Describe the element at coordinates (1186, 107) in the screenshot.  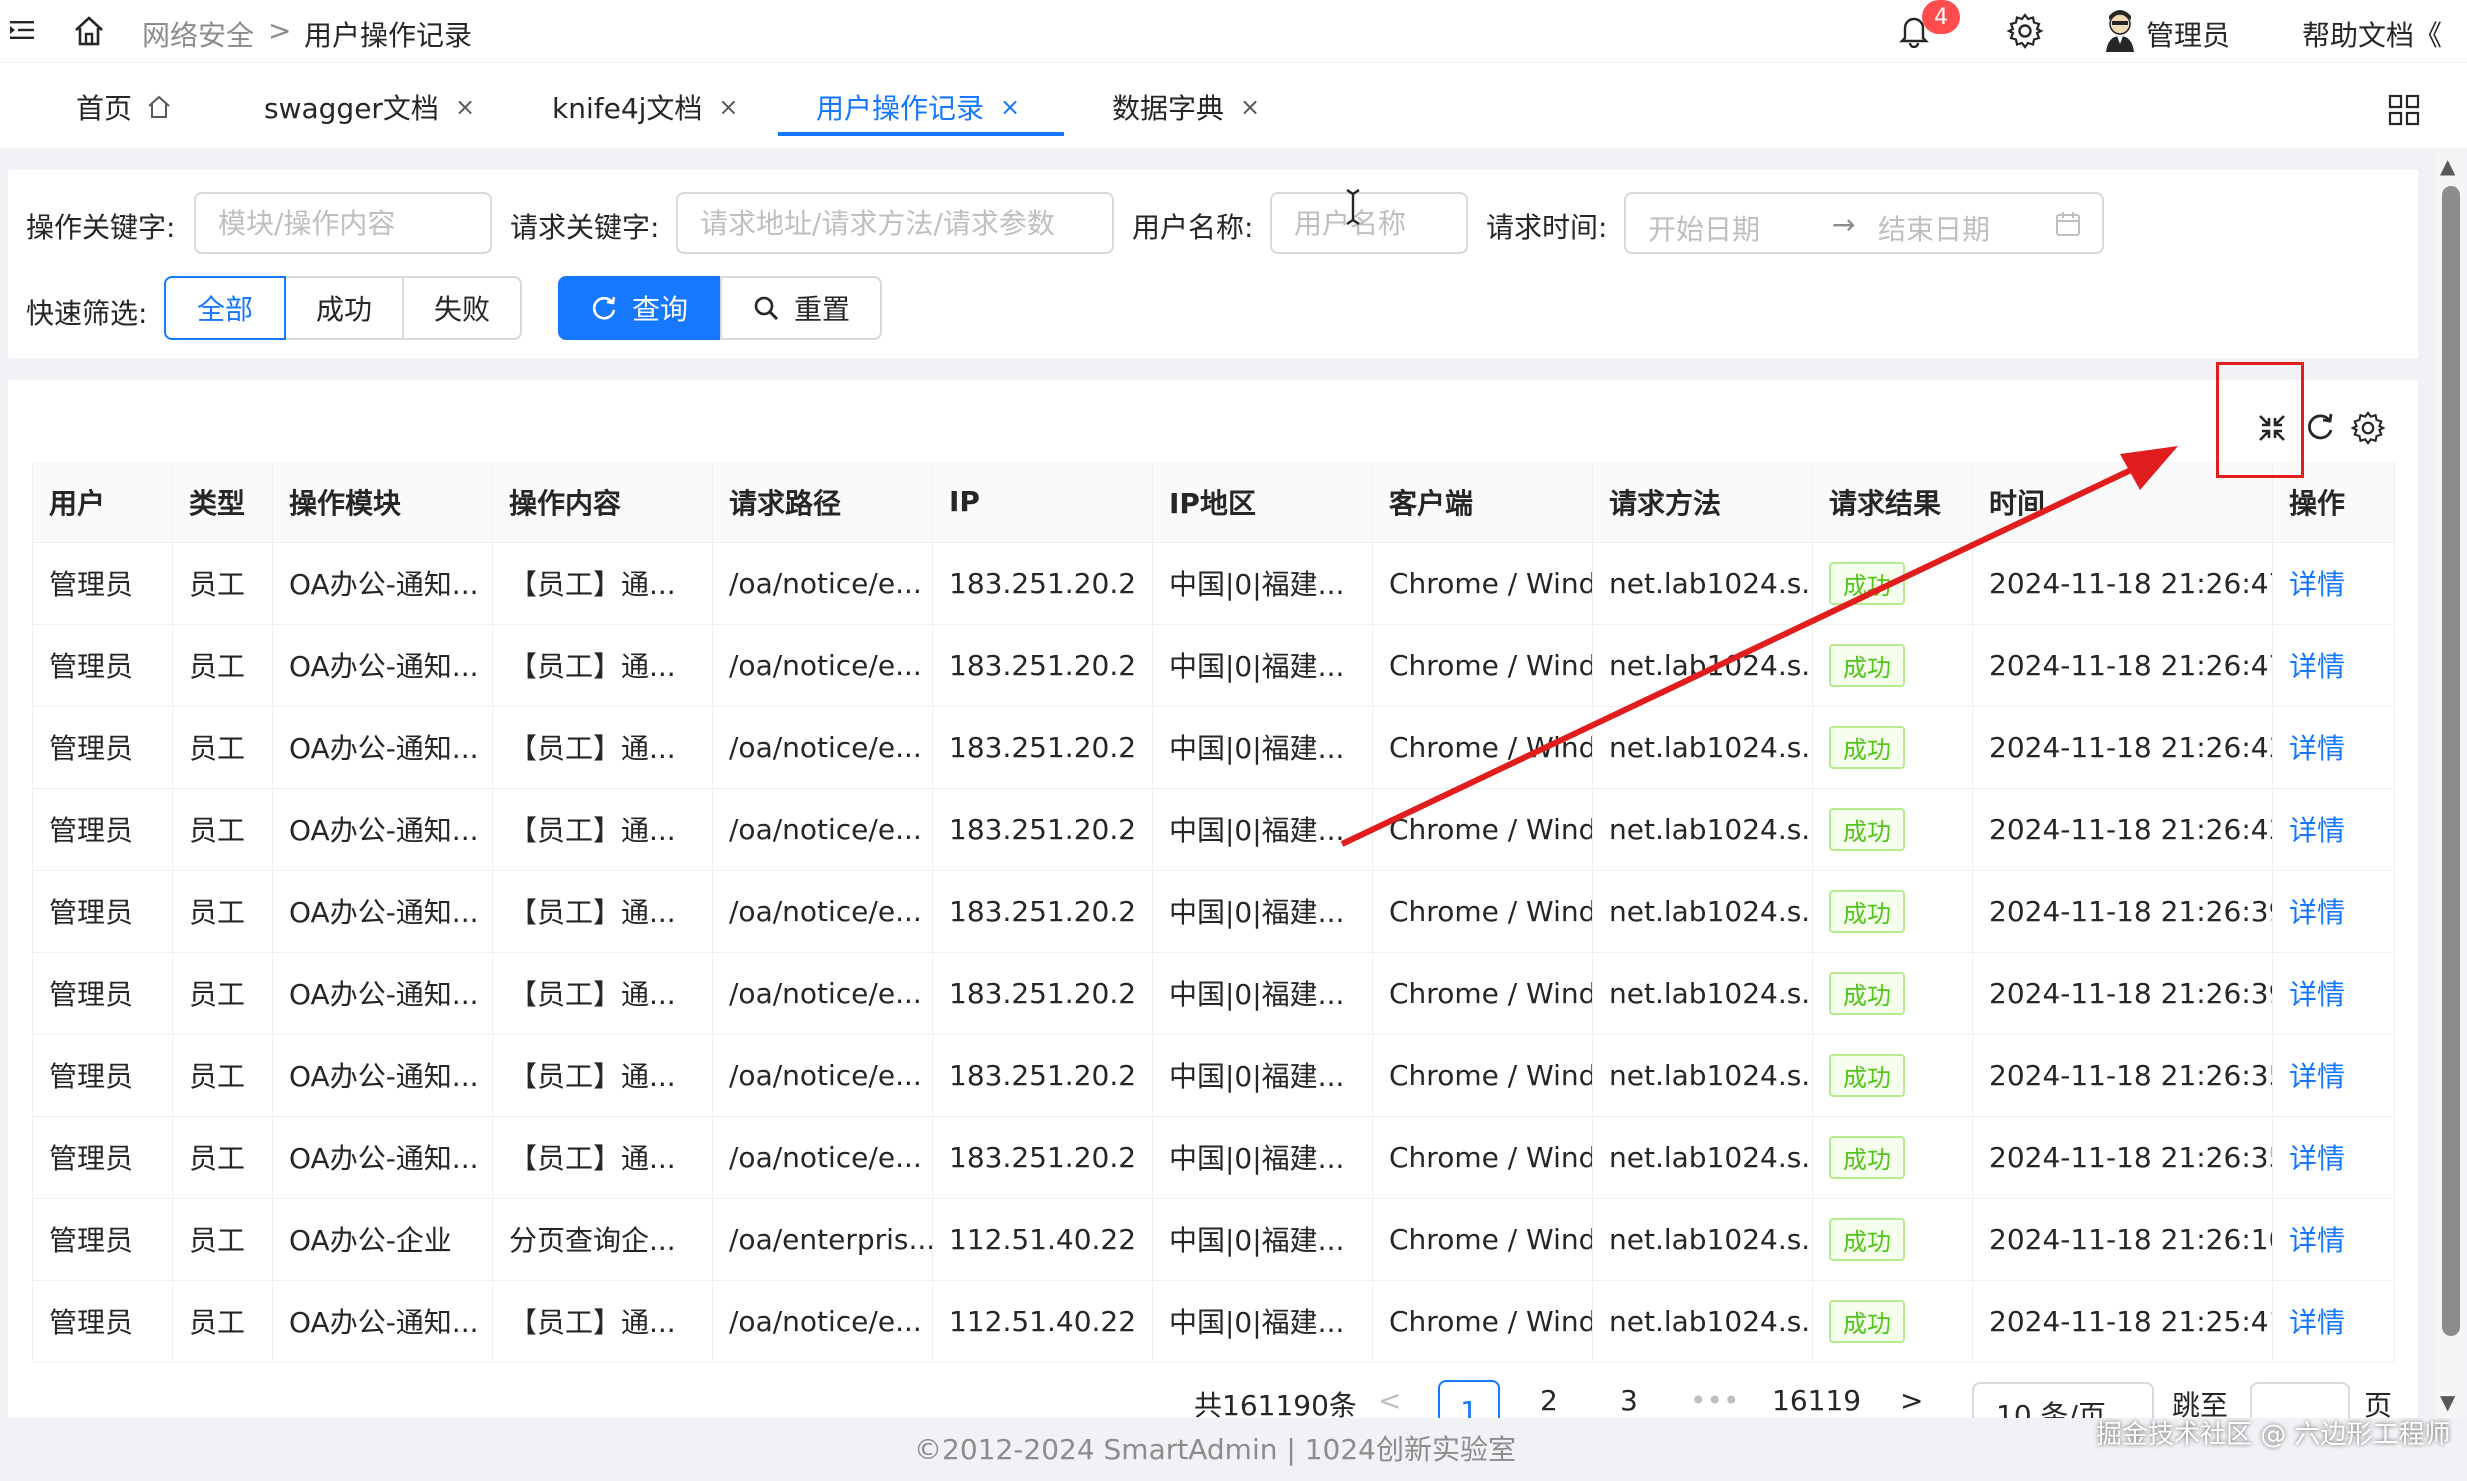
I see `tab-data-dictionary: 数据字典 ×` at that location.